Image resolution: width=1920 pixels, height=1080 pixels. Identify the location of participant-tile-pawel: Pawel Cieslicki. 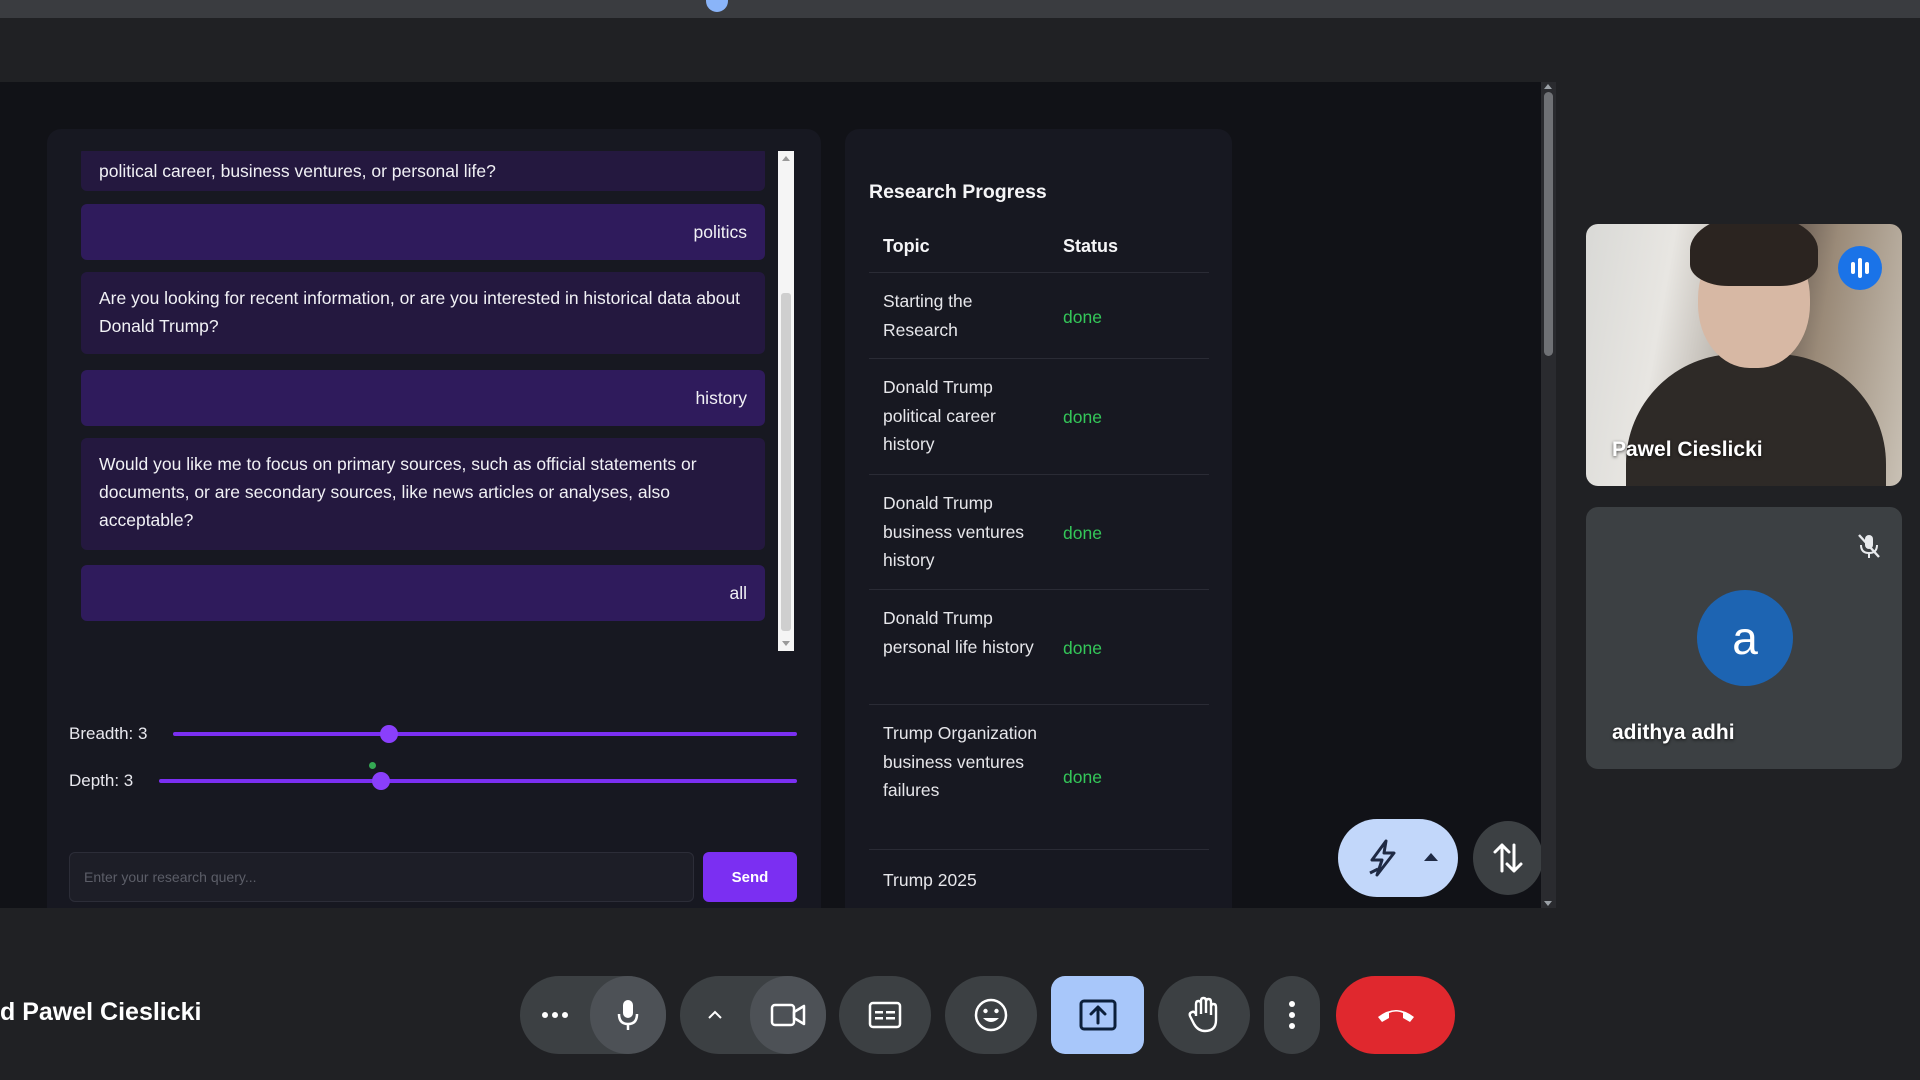
(1744, 355).